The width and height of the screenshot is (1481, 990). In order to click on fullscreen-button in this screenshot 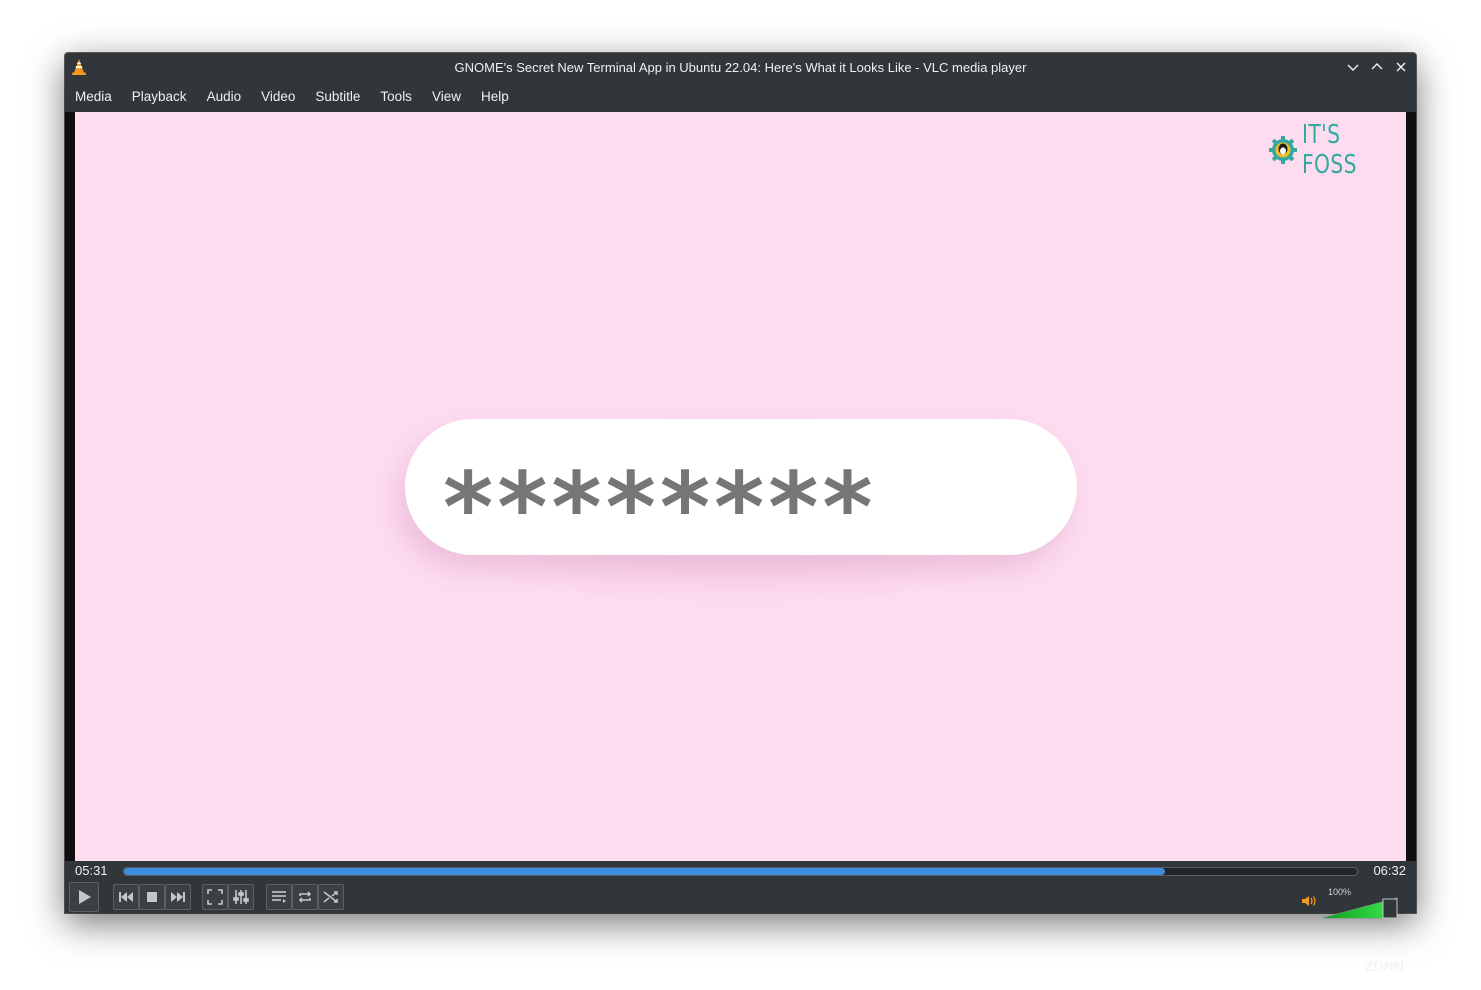, I will do `click(215, 897)`.